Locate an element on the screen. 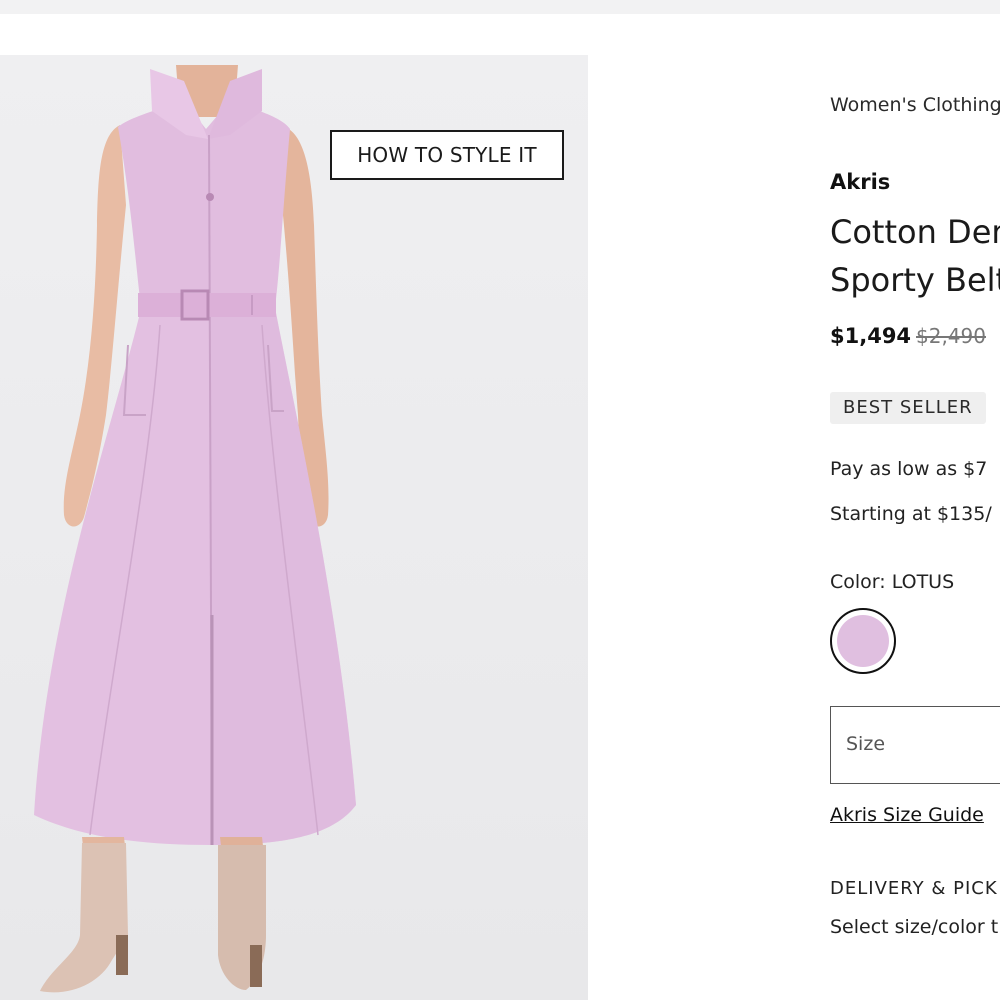 This screenshot has width=1000, height=1000. color-swatch-lotus is located at coordinates (863, 641).